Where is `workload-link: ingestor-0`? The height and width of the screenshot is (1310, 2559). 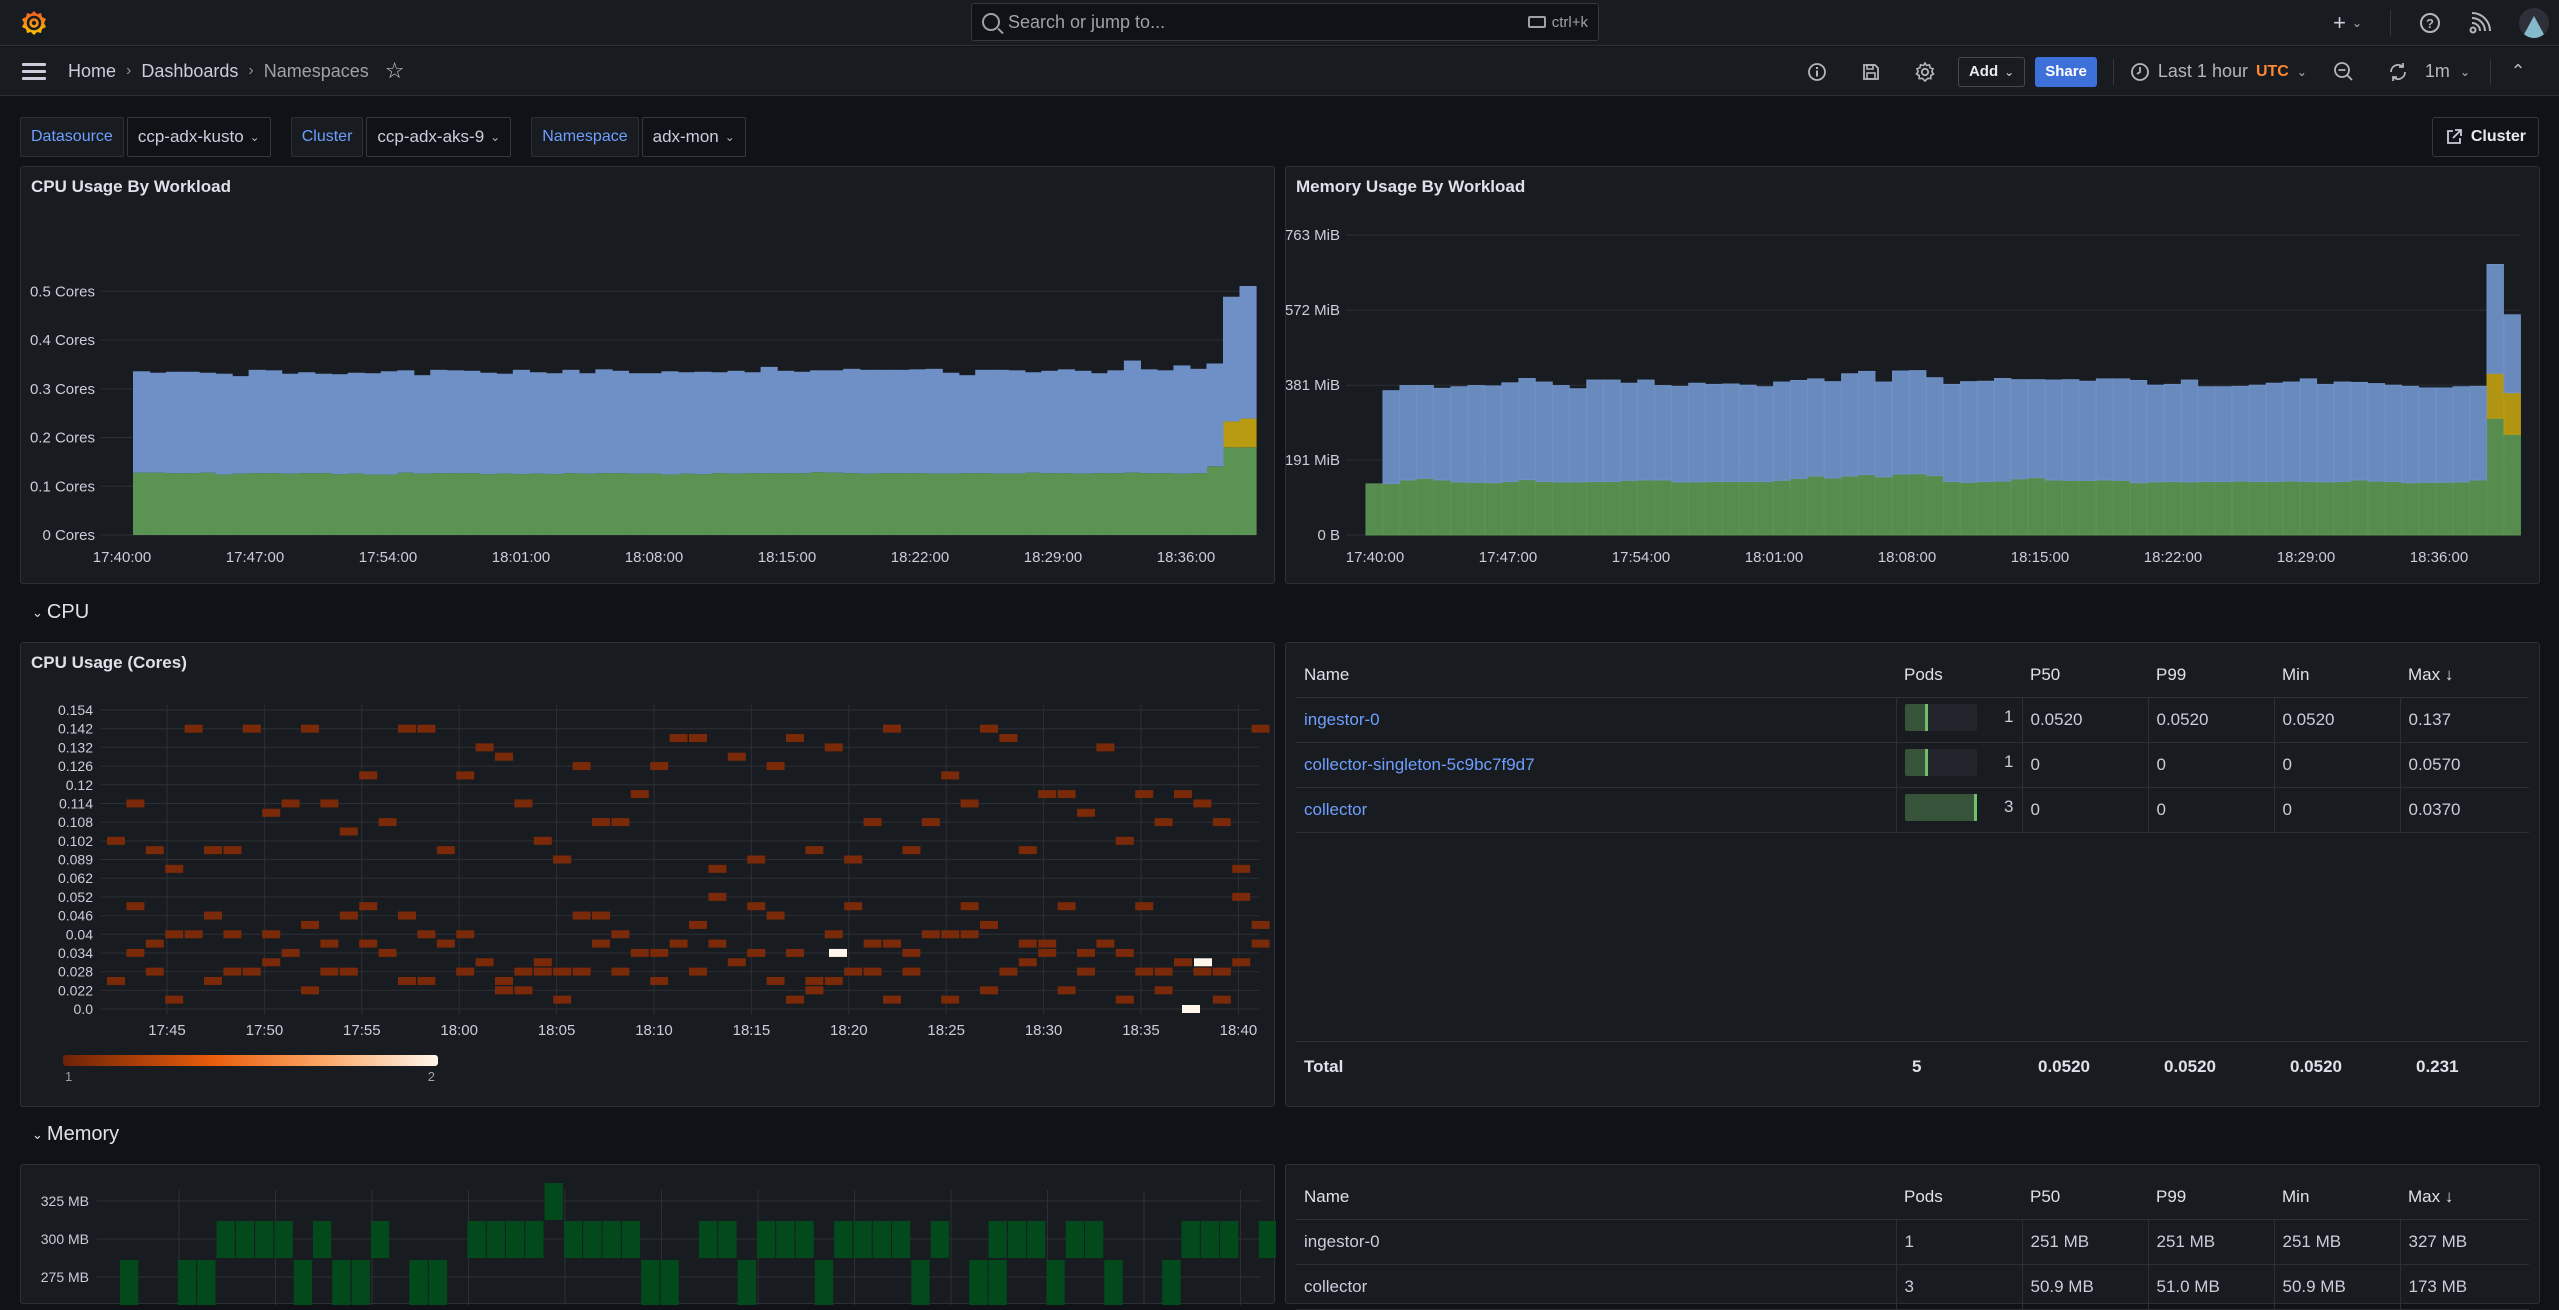 workload-link: ingestor-0 is located at coordinates (1342, 719).